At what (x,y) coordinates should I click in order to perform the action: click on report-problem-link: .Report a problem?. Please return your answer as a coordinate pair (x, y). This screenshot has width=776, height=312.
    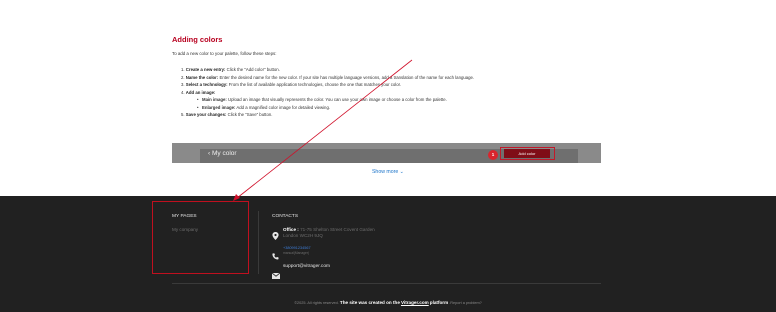
    Looking at the image, I should click on (465, 303).